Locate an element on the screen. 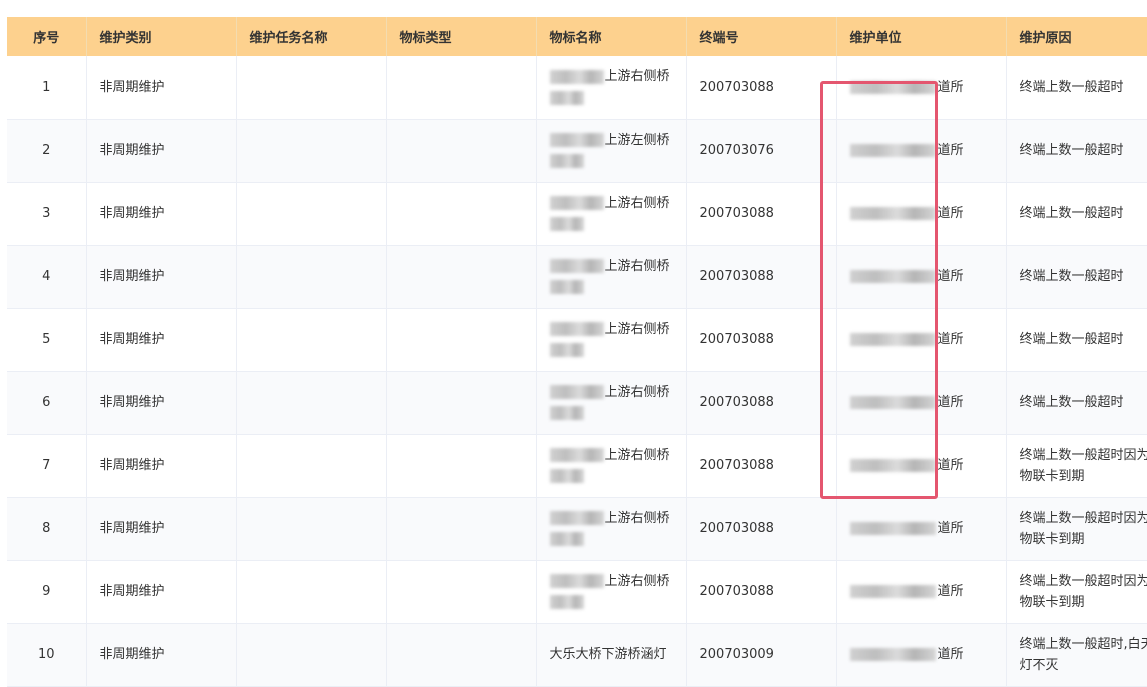 The image size is (1147, 687). table-row: 8 非周期维护 上游右侧桥 200703088 道所 终端上数一般超时因为物联卡到期 is located at coordinates (577, 529).